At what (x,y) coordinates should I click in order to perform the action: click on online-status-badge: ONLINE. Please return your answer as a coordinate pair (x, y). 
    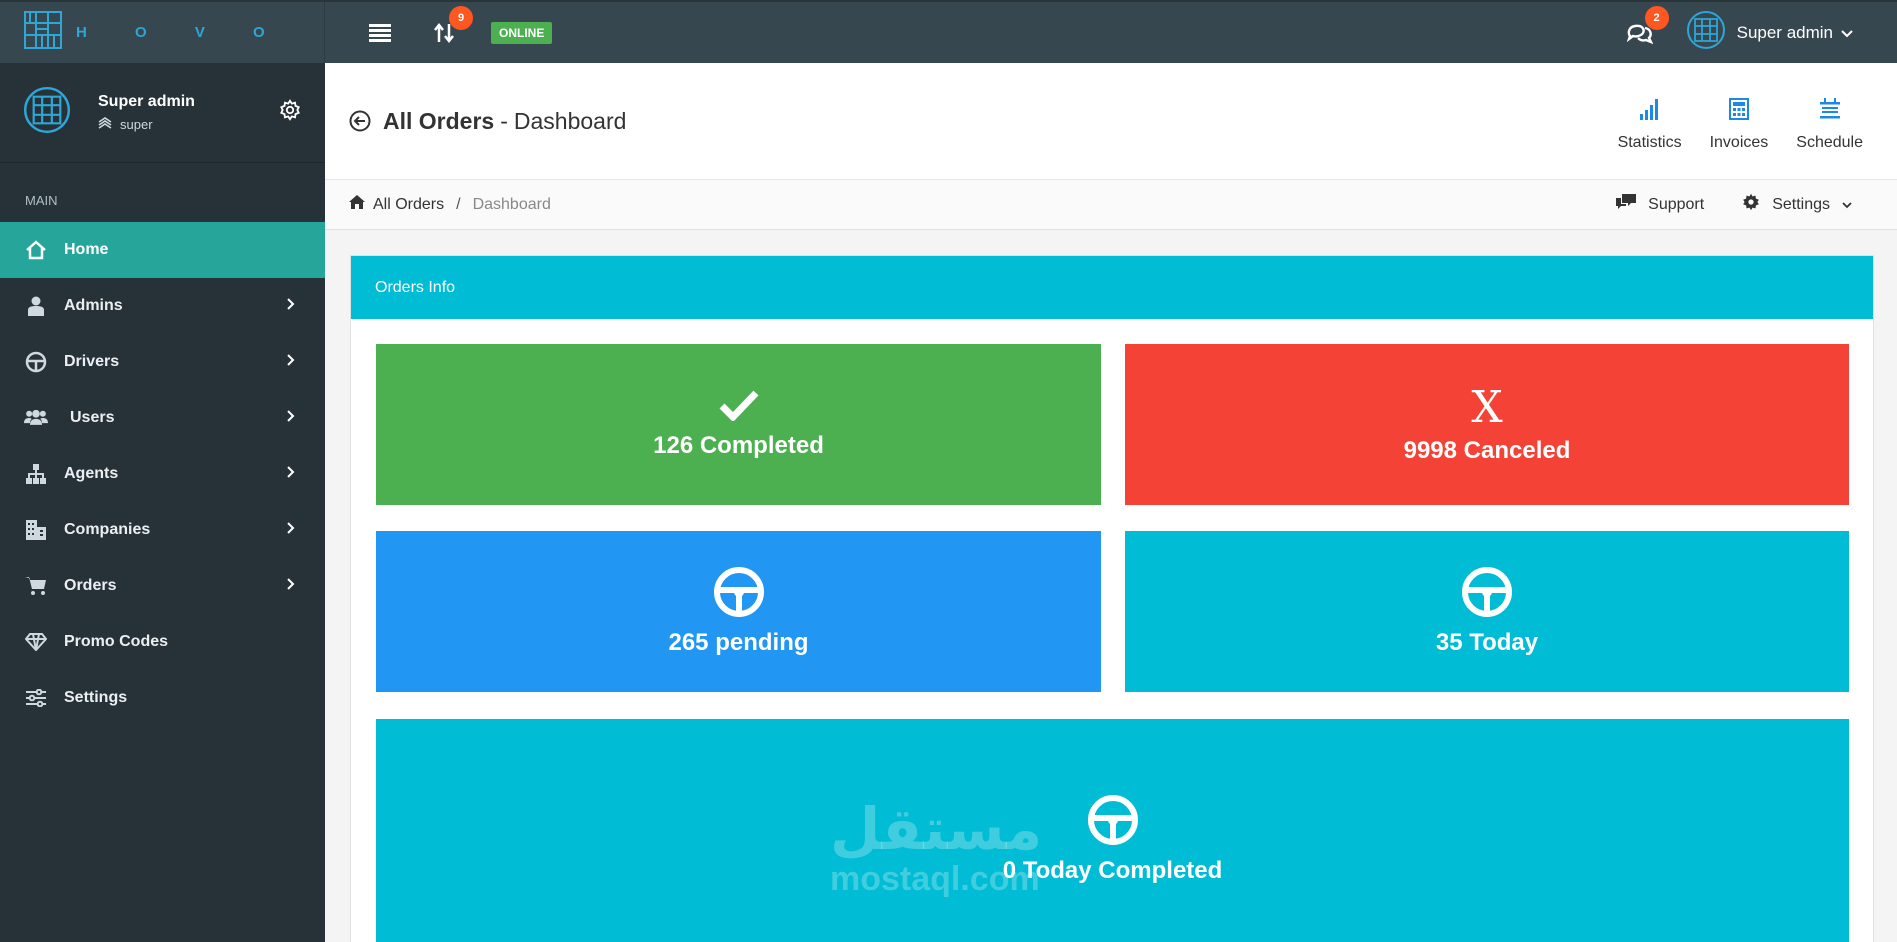
    Looking at the image, I should click on (522, 32).